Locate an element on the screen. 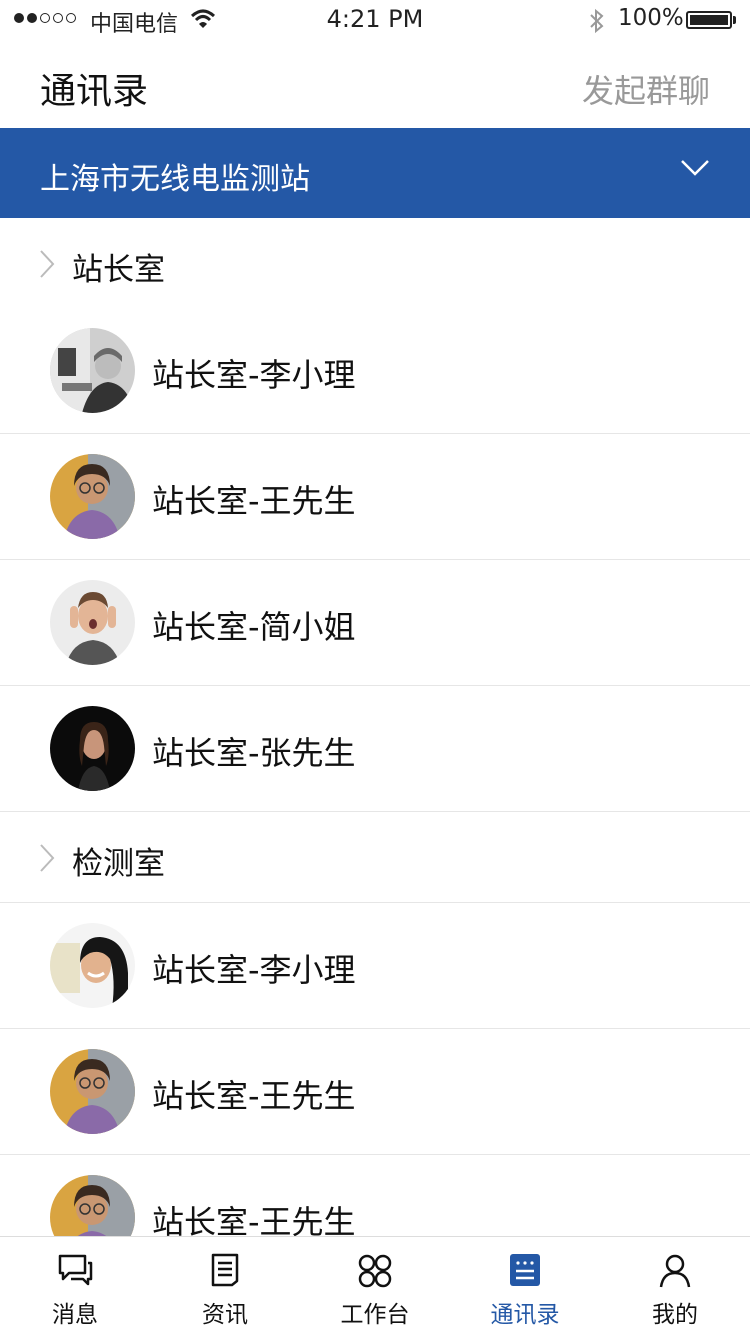 The width and height of the screenshot is (750, 1335). tab-news: 资讯 is located at coordinates (225, 1286).